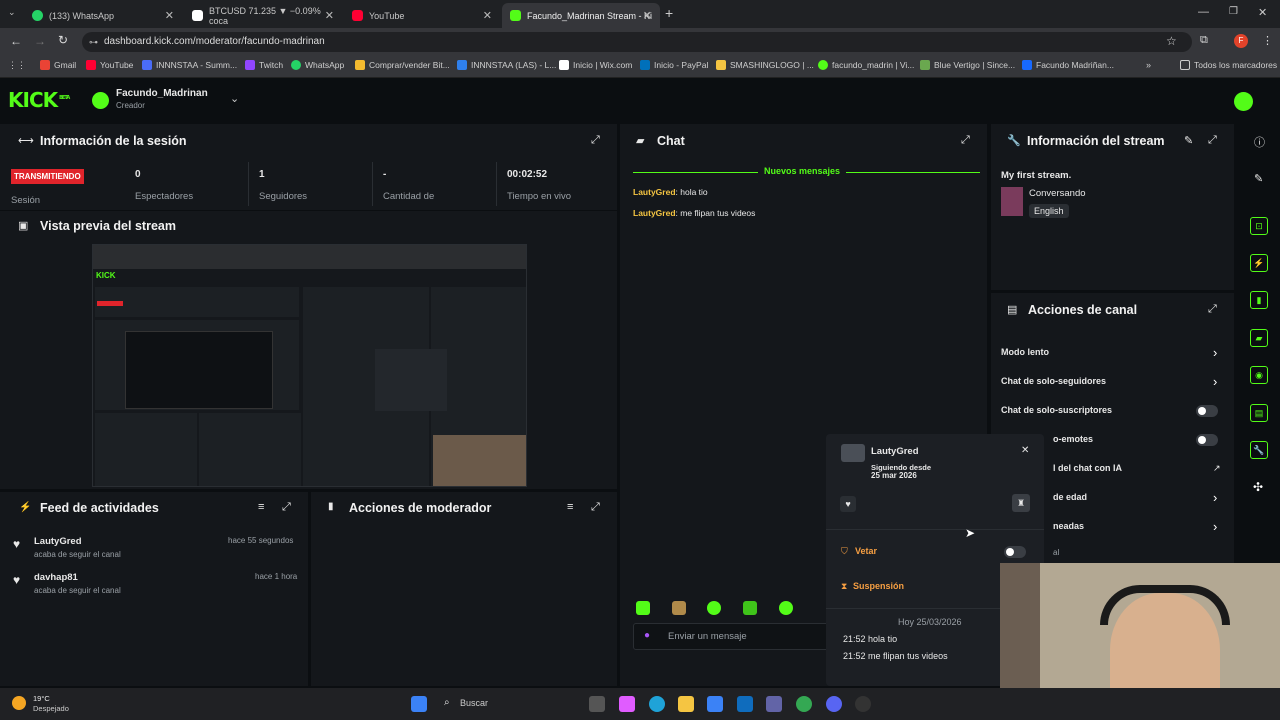  What do you see at coordinates (263, 15) in the screenshot?
I see `tab-tradingview: BTCUSD 71.235 ▼ −0.09% coca ✕` at bounding box center [263, 15].